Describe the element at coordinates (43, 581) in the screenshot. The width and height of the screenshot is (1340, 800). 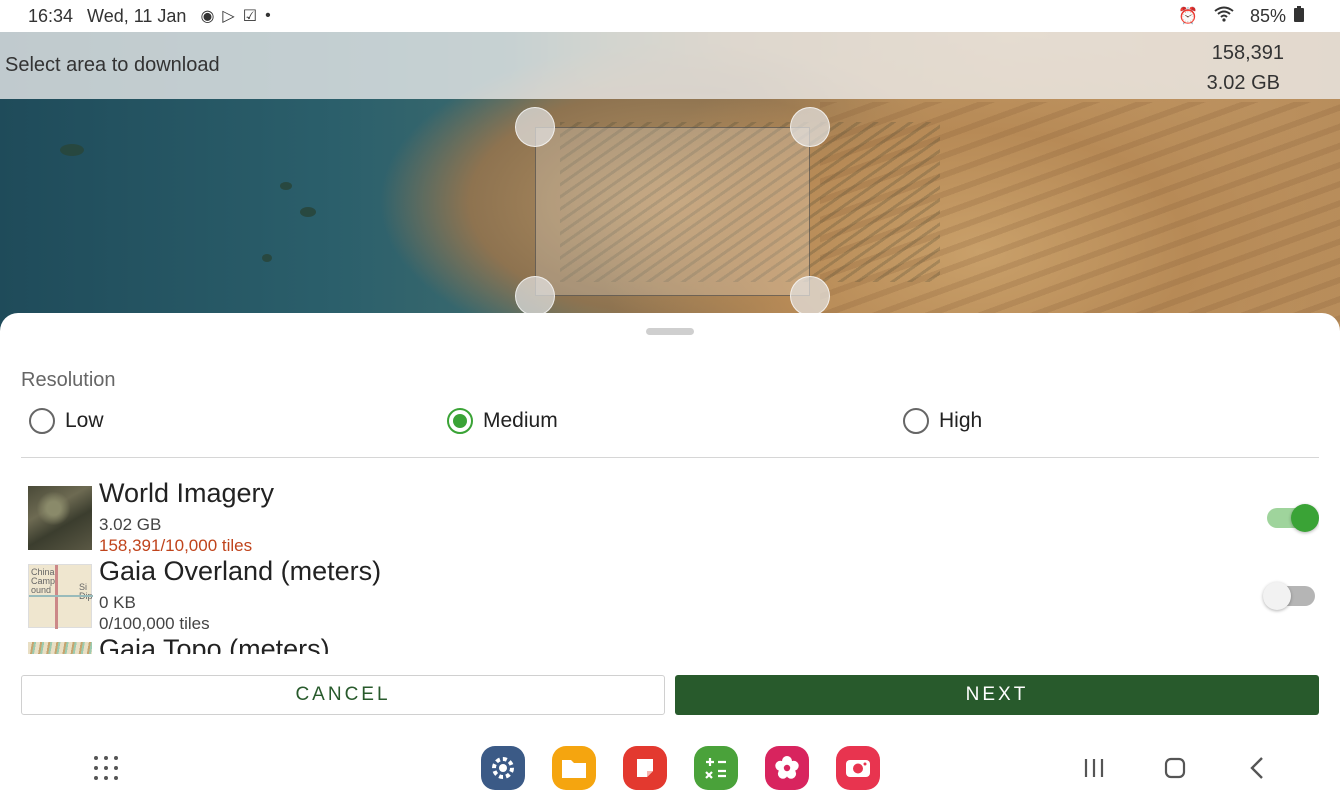
I see `thumbnail-map-label: China Camp ound` at that location.